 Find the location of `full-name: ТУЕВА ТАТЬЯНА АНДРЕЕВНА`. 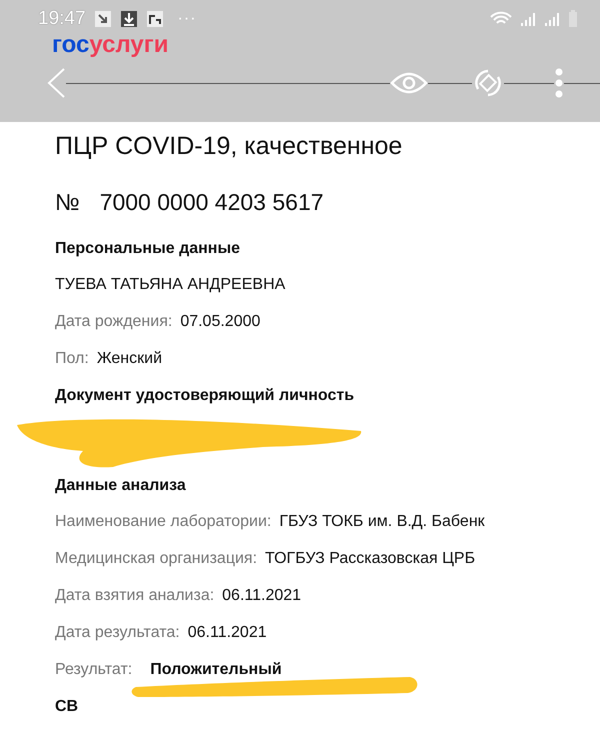

full-name: ТУЕВА ТАТЬЯНА АНДРЕЕВНА is located at coordinates (170, 285).